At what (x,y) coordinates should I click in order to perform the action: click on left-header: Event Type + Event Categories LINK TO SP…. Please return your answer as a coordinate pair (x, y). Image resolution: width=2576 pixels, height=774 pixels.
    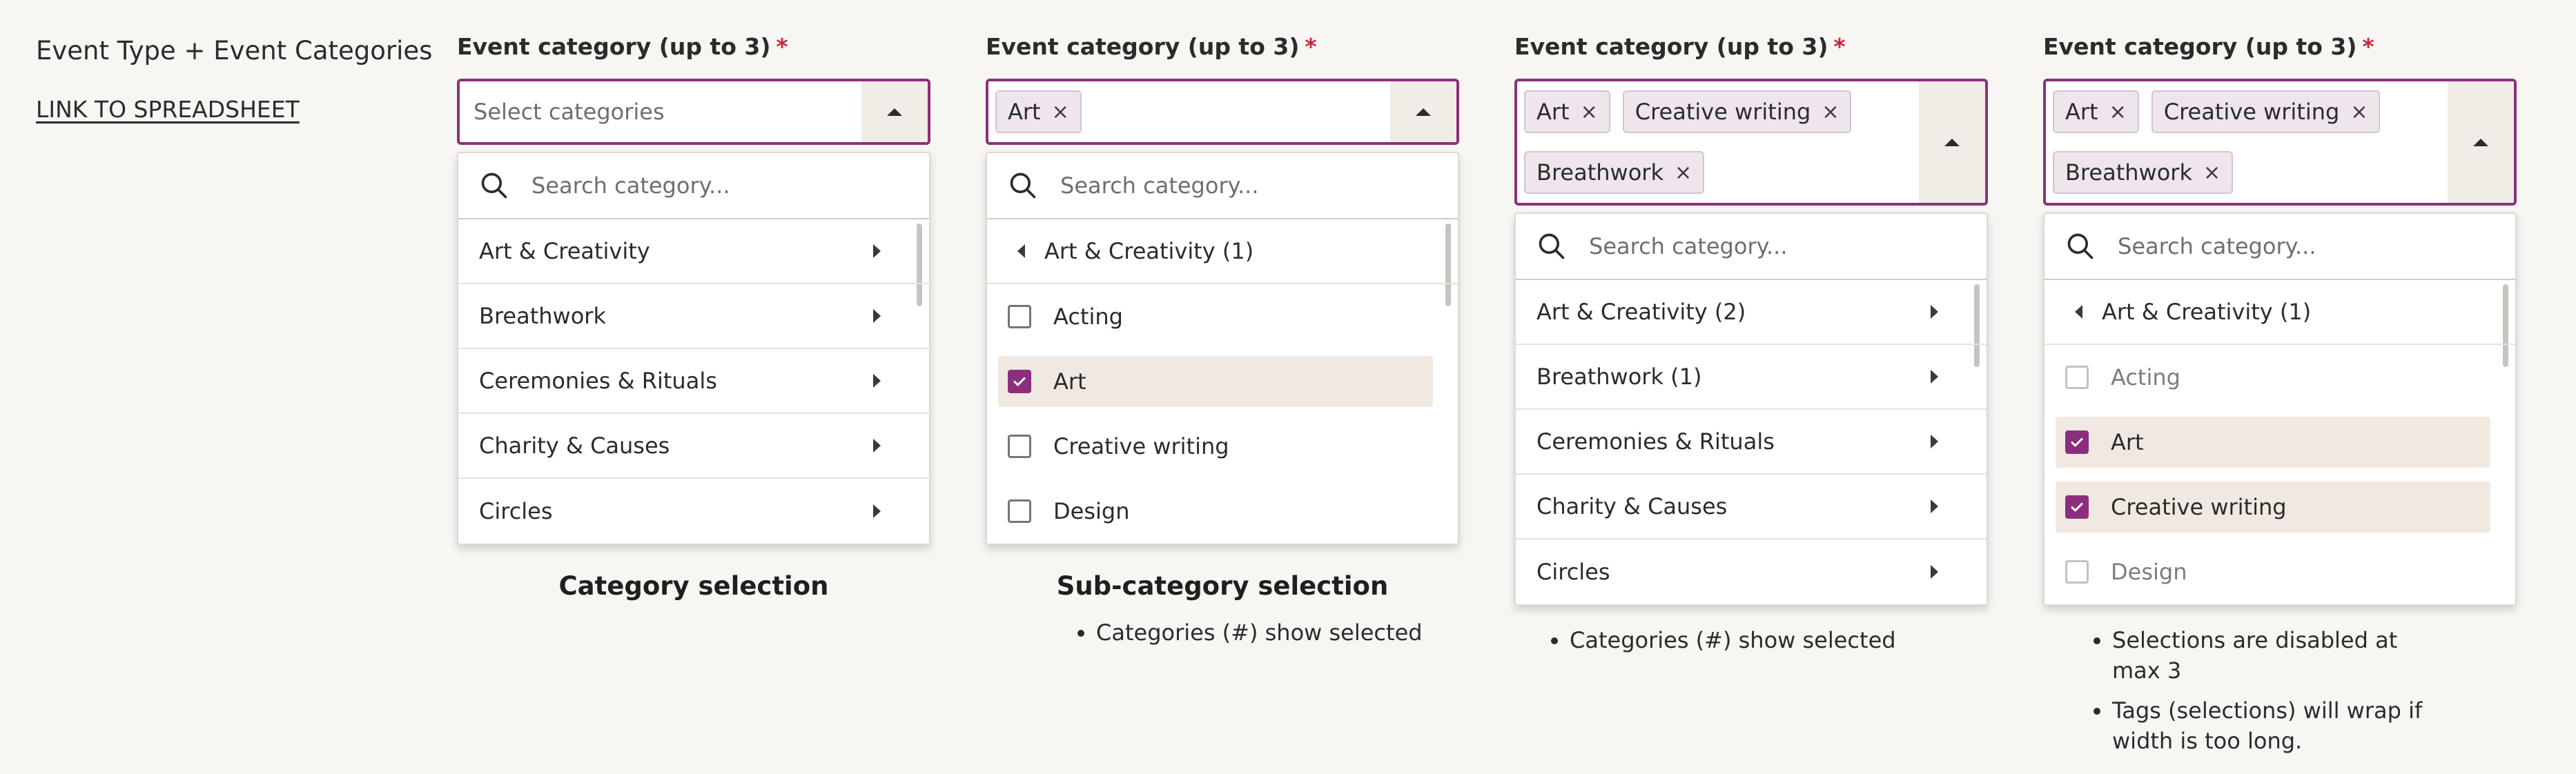
    Looking at the image, I should click on (234, 79).